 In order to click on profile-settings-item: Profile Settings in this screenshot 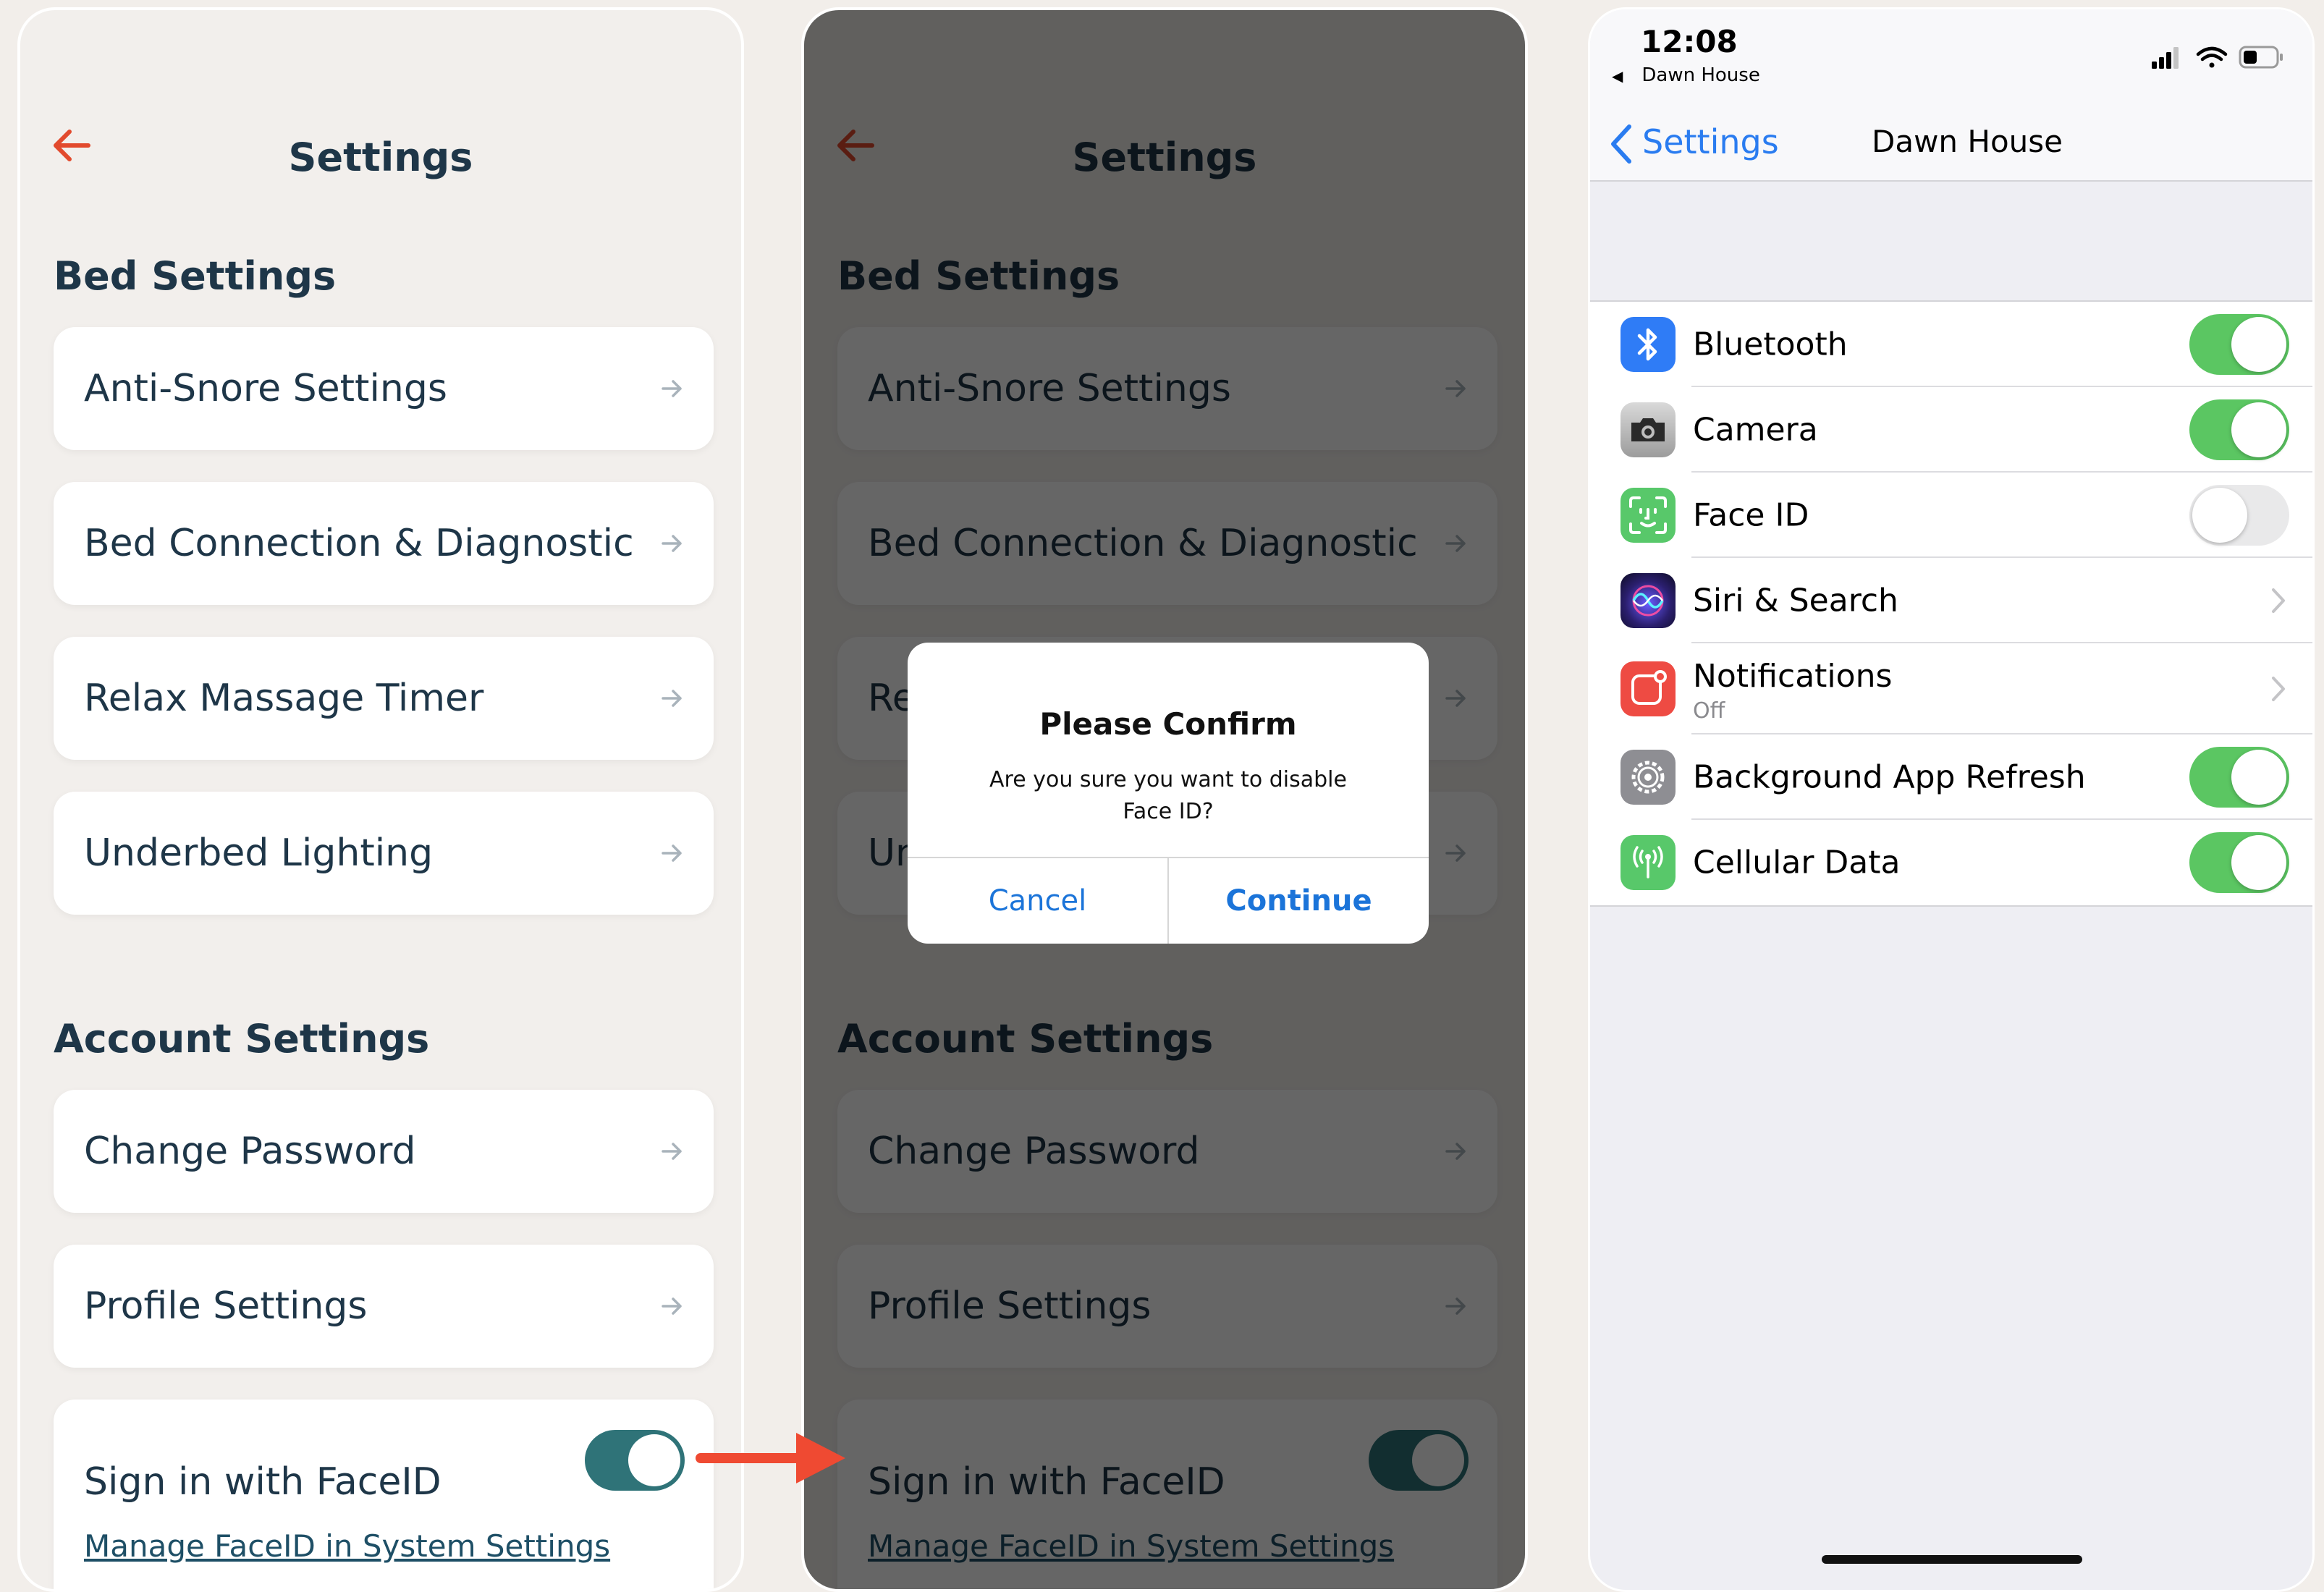, I will do `click(384, 1307)`.